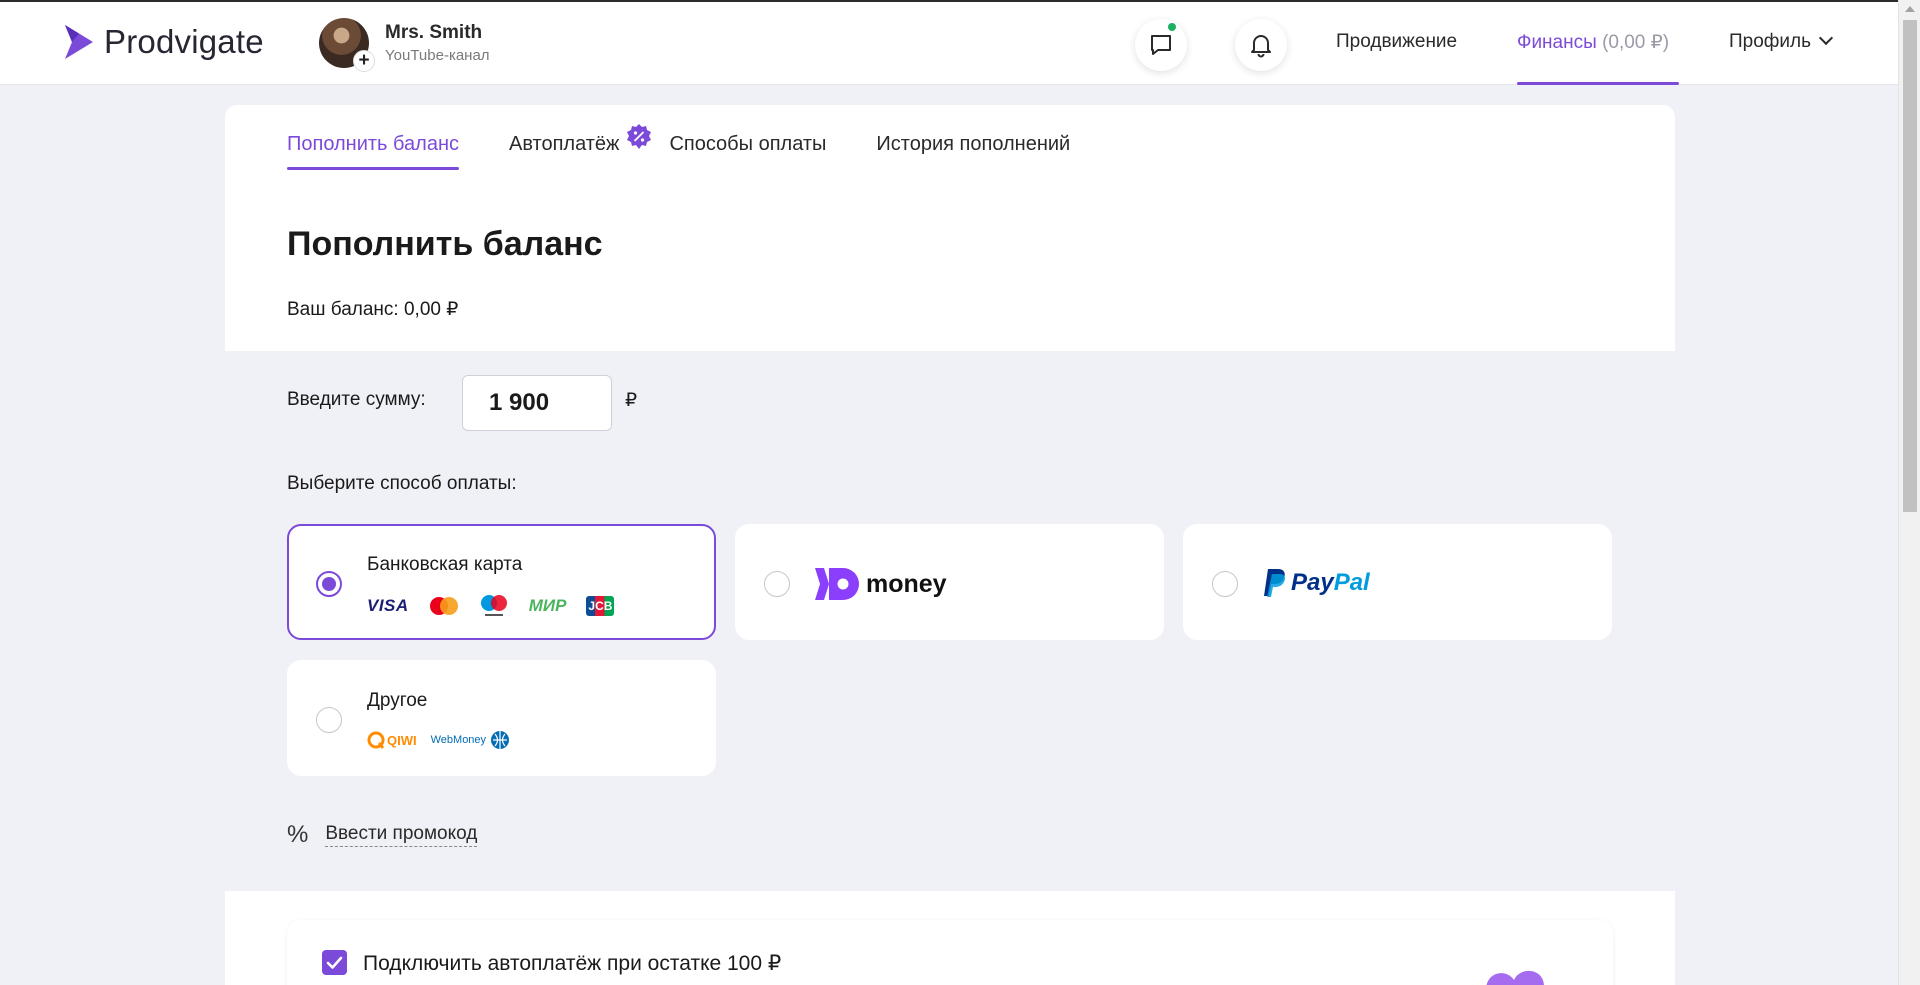 Image resolution: width=1920 pixels, height=985 pixels. Describe the element at coordinates (356, 399) in the screenshot. I see `sum-label: Введите сумму:` at that location.